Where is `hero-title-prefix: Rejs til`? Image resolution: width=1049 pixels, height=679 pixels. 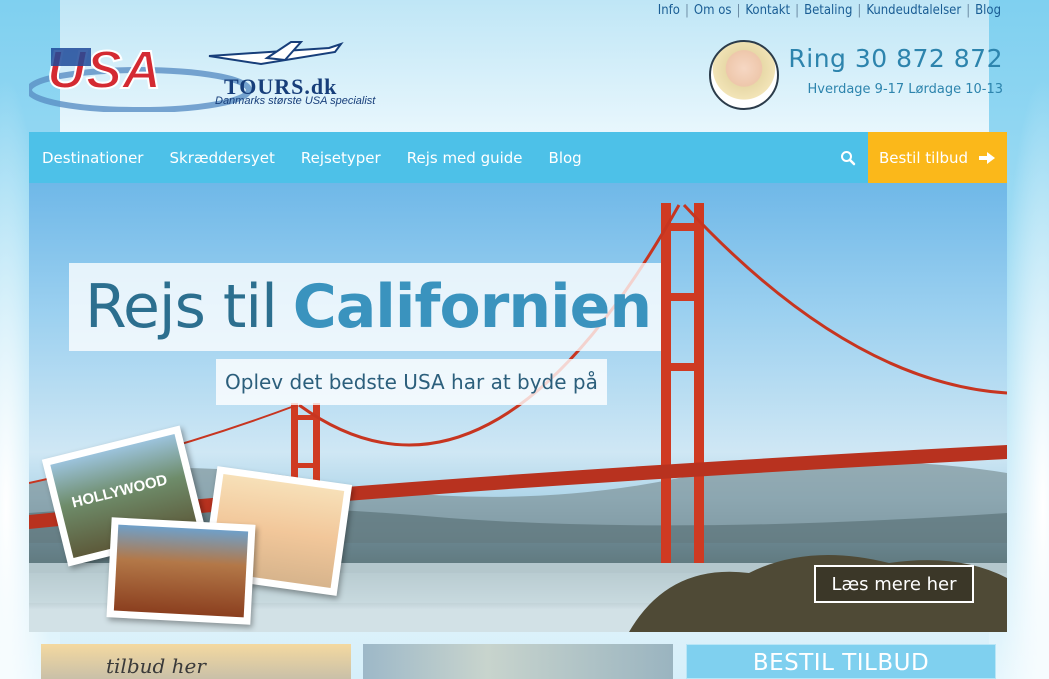
hero-title-prefix: Rejs til is located at coordinates (181, 307).